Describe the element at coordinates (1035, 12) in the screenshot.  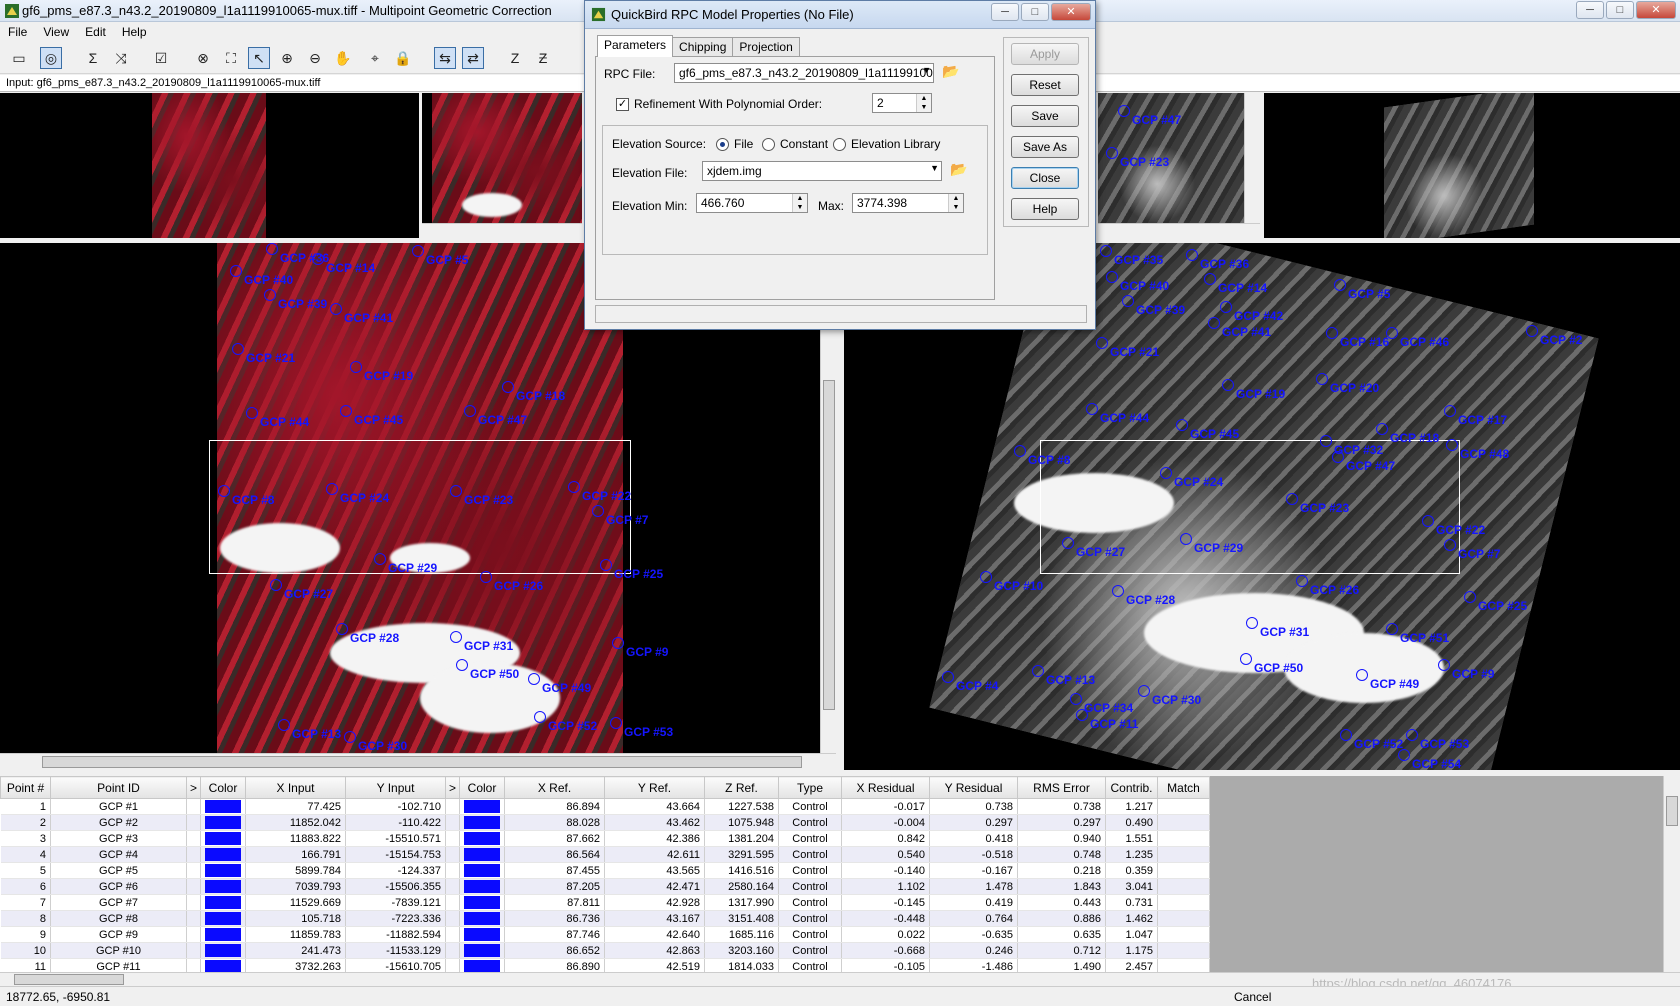
I see `dialog-maximize-button: □` at that location.